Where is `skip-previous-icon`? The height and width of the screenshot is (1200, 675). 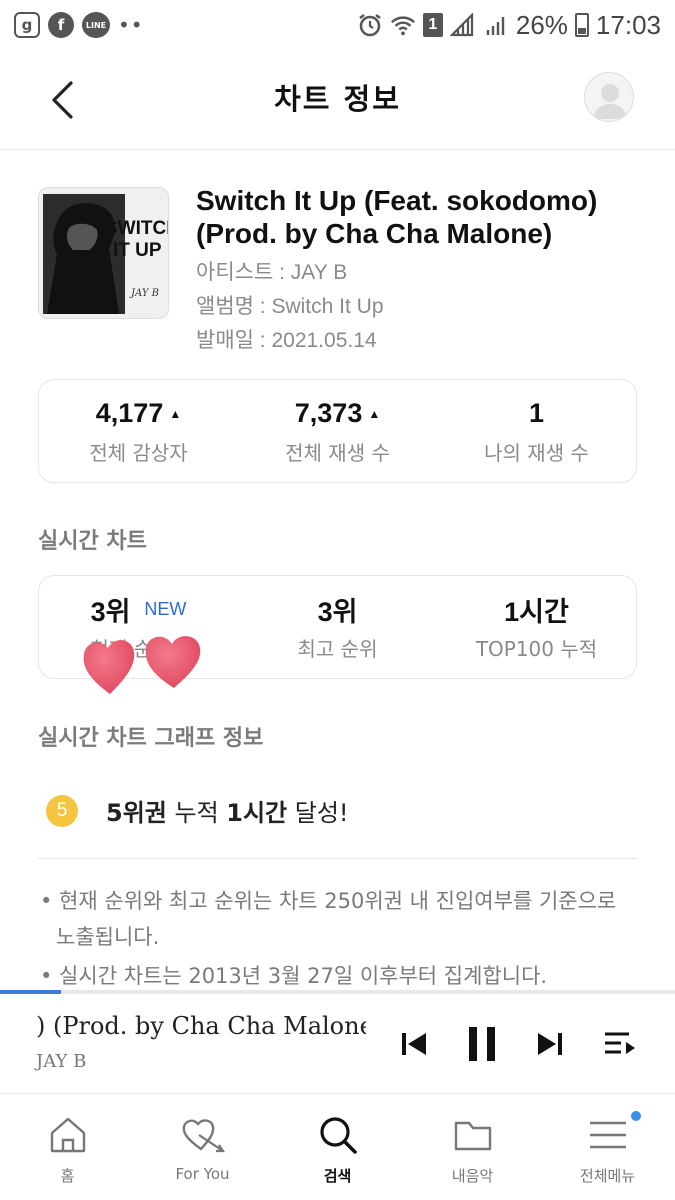 skip-previous-icon is located at coordinates (414, 1044).